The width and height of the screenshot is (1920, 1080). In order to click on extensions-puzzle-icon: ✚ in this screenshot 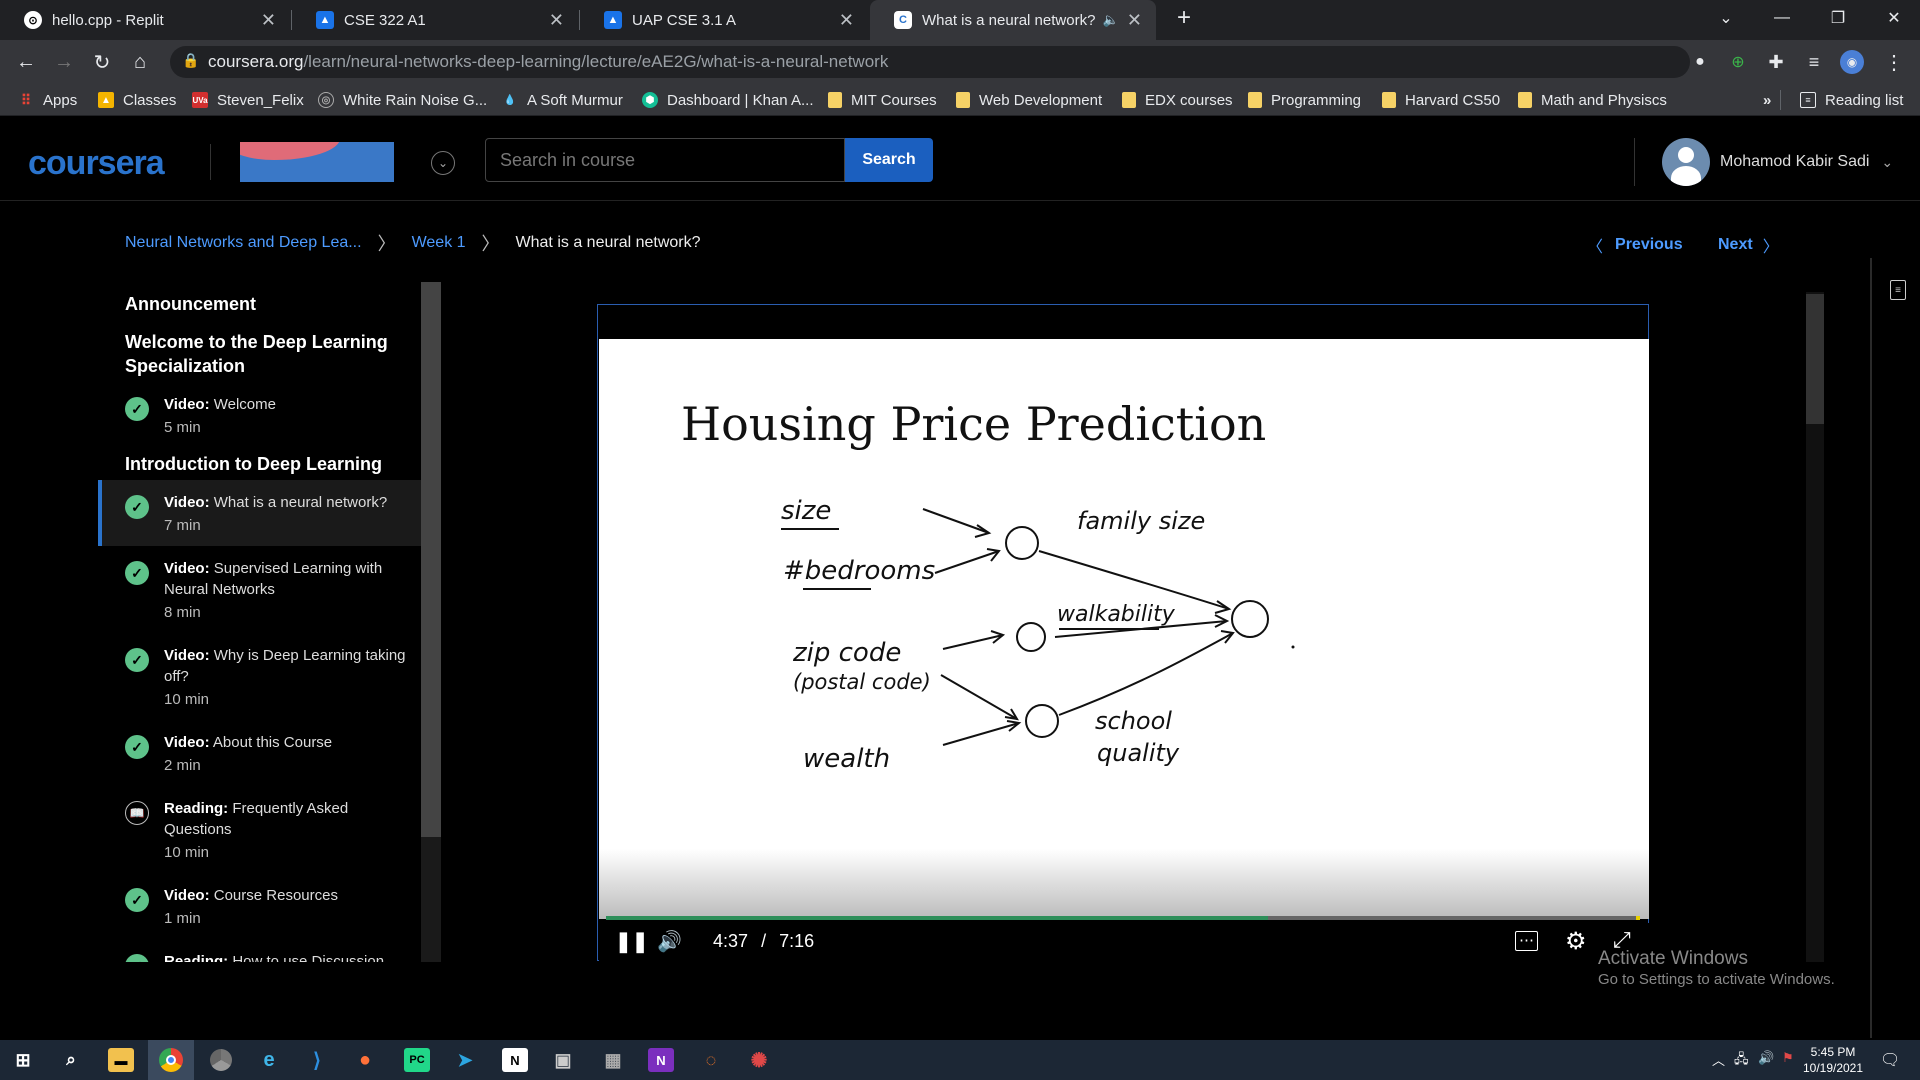, I will do `click(1776, 62)`.